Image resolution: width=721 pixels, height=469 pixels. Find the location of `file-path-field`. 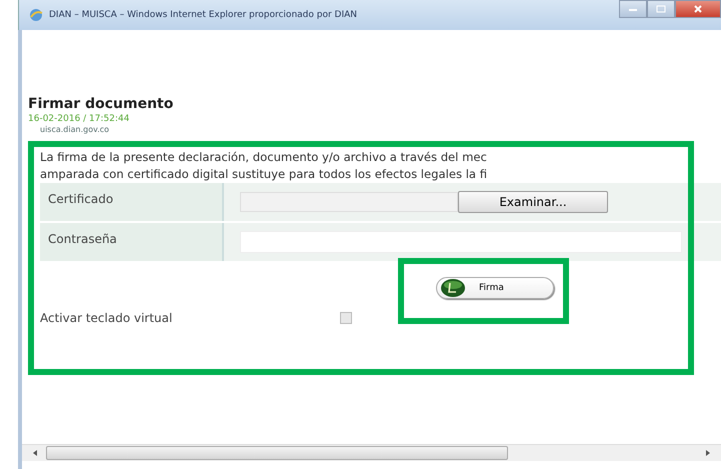

file-path-field is located at coordinates (349, 202).